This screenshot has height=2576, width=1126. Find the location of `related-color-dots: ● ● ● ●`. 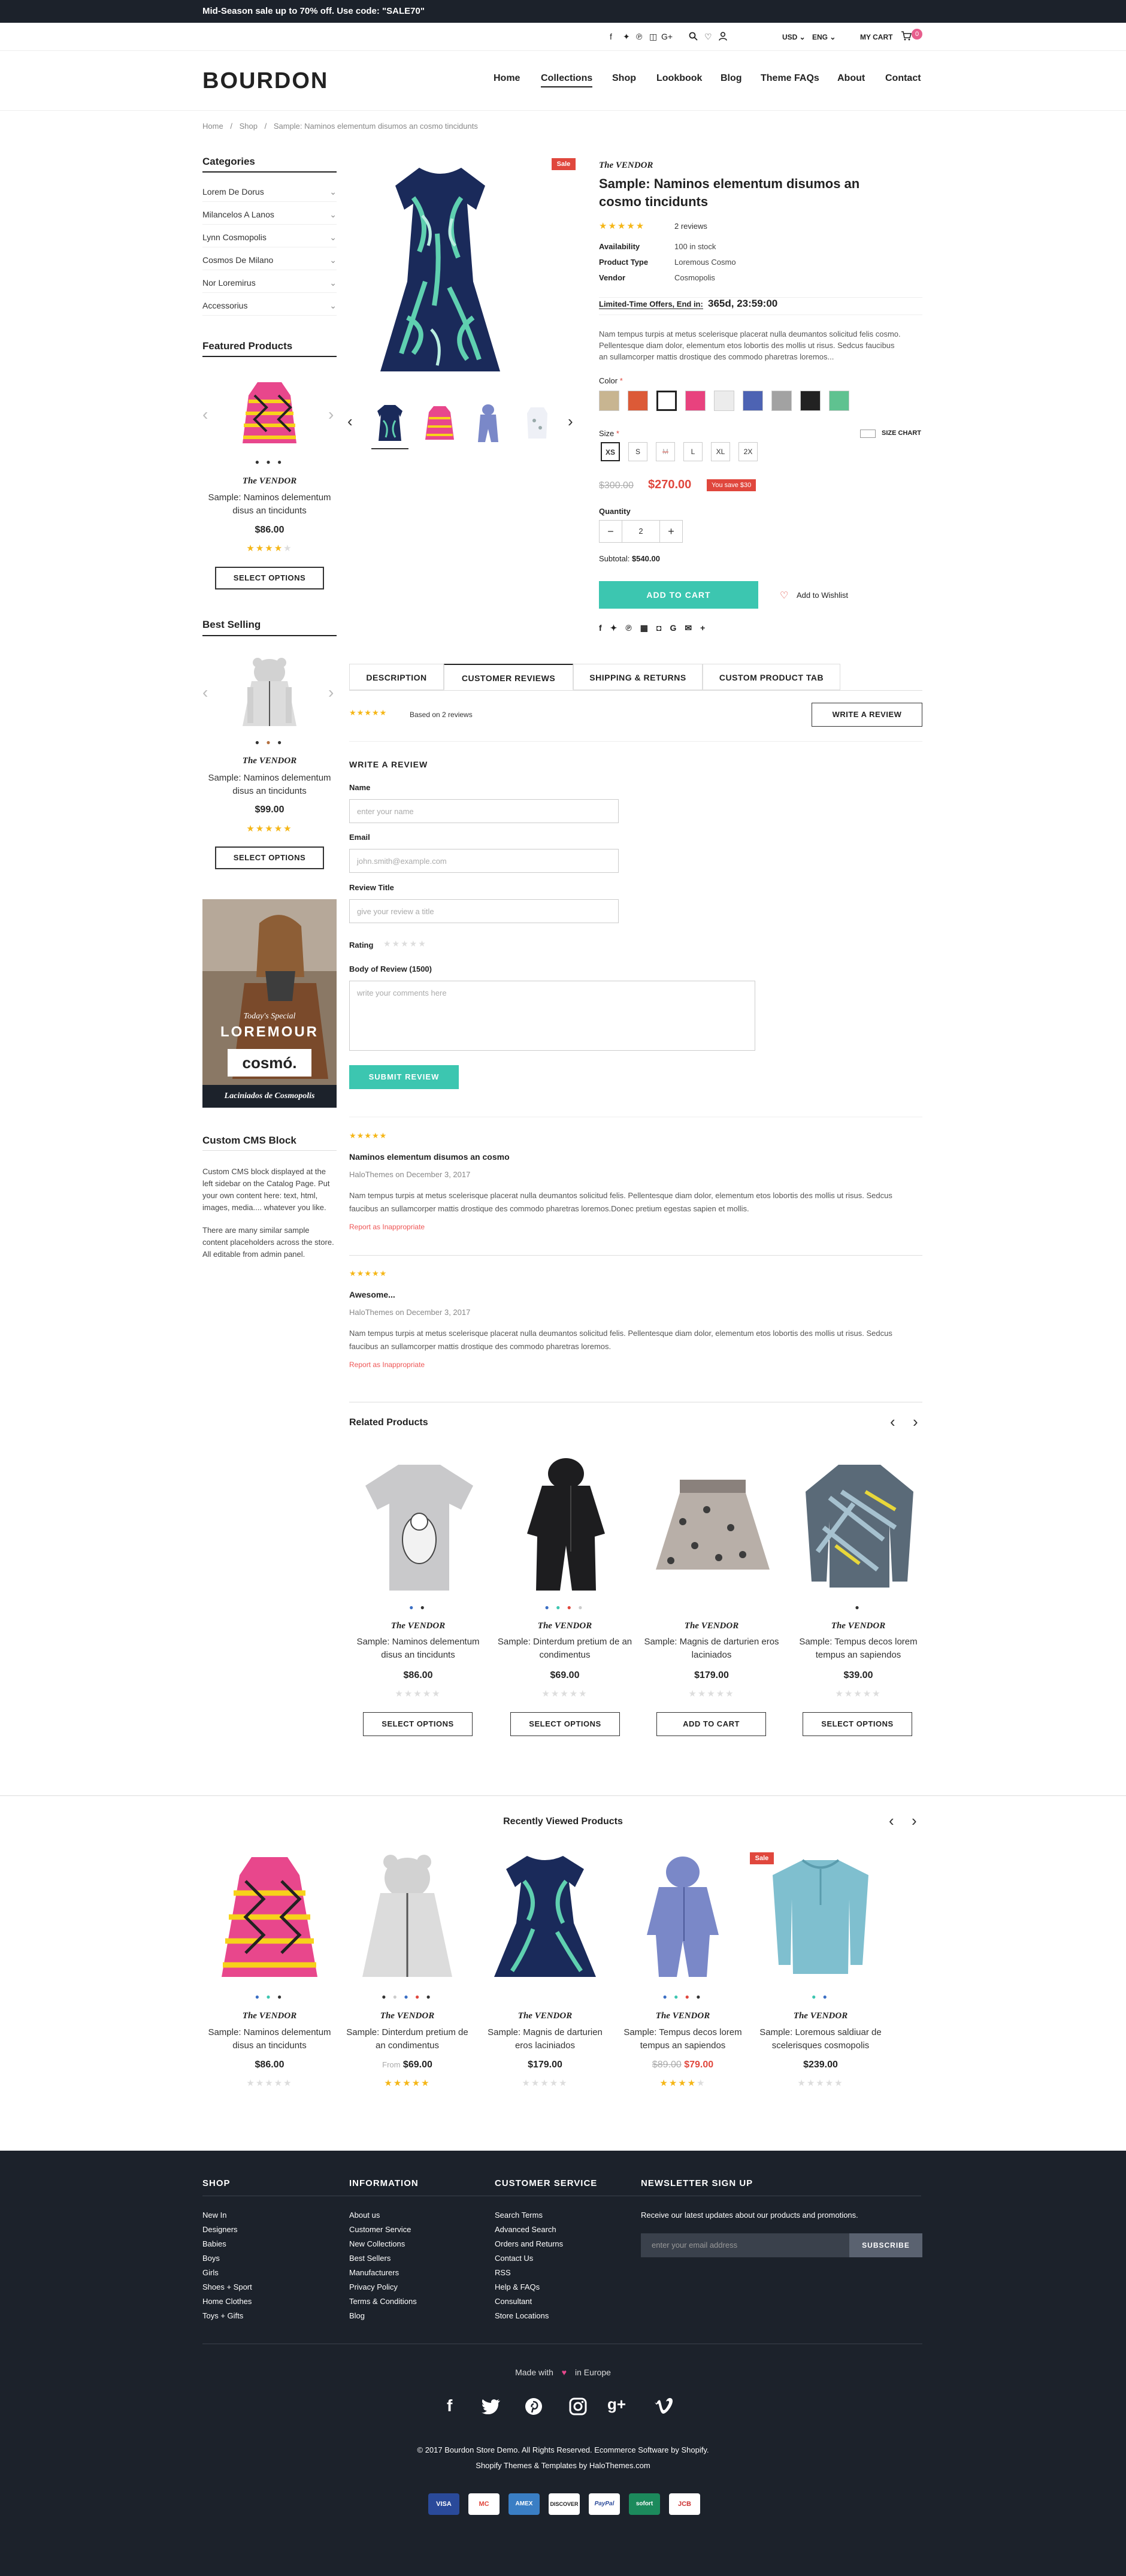

related-color-dots: ● ● ● ● is located at coordinates (565, 1607).